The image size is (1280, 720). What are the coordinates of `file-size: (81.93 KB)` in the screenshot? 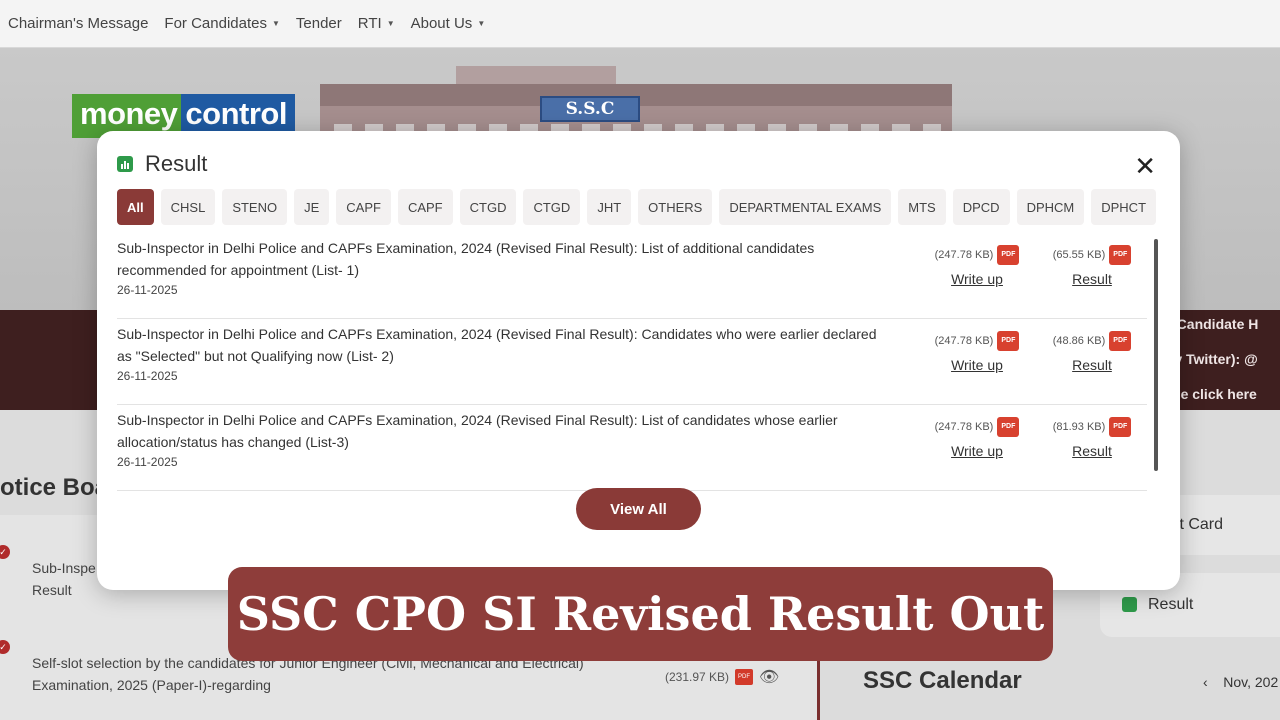 It's located at (1079, 427).